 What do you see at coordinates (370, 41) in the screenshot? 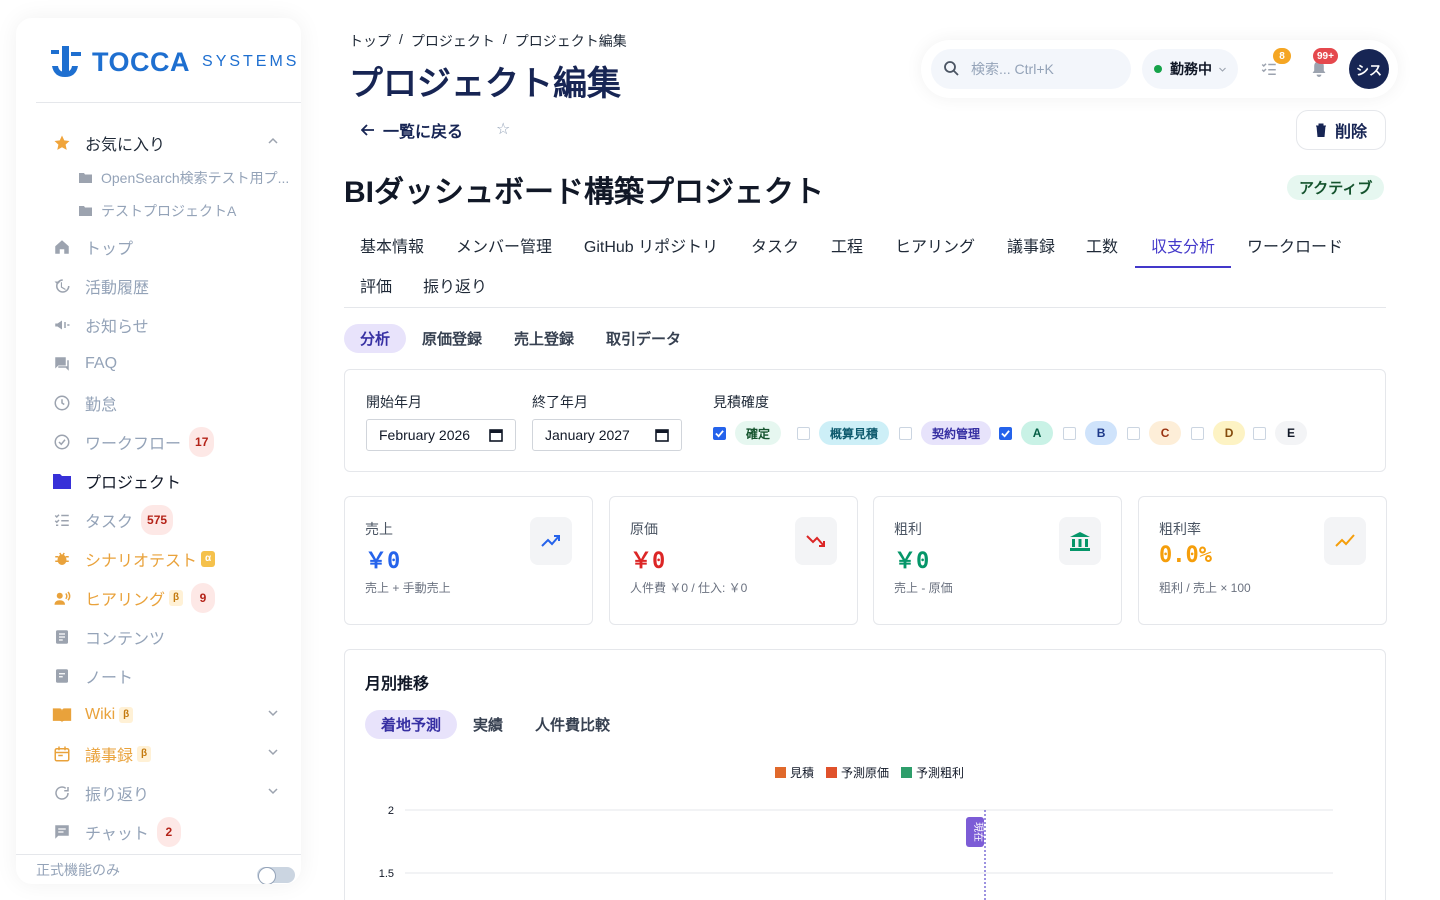
I see `breadcrumb-top: トップ` at bounding box center [370, 41].